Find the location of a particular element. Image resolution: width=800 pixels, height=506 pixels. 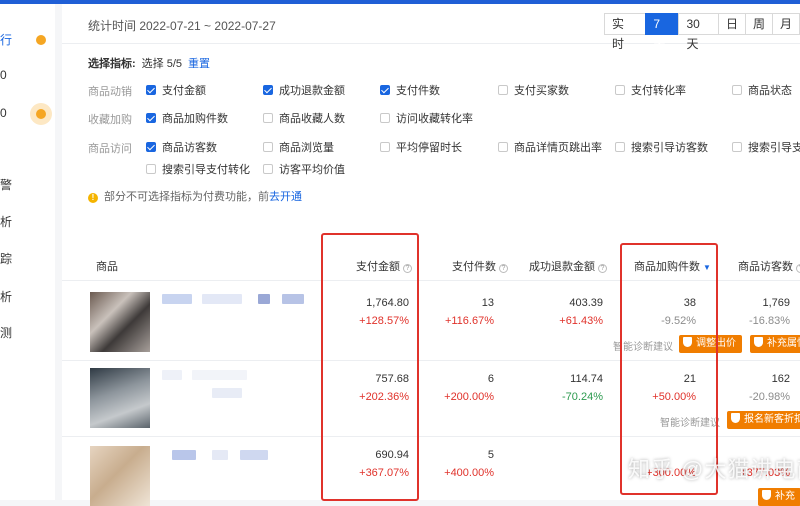

range-month-button: 月 is located at coordinates (785, 24).